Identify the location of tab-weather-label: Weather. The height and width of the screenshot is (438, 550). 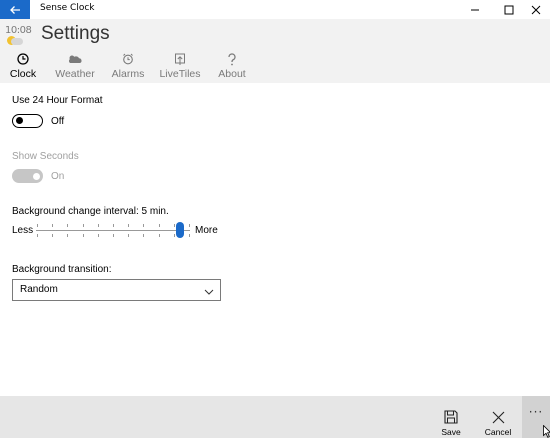
(75, 74).